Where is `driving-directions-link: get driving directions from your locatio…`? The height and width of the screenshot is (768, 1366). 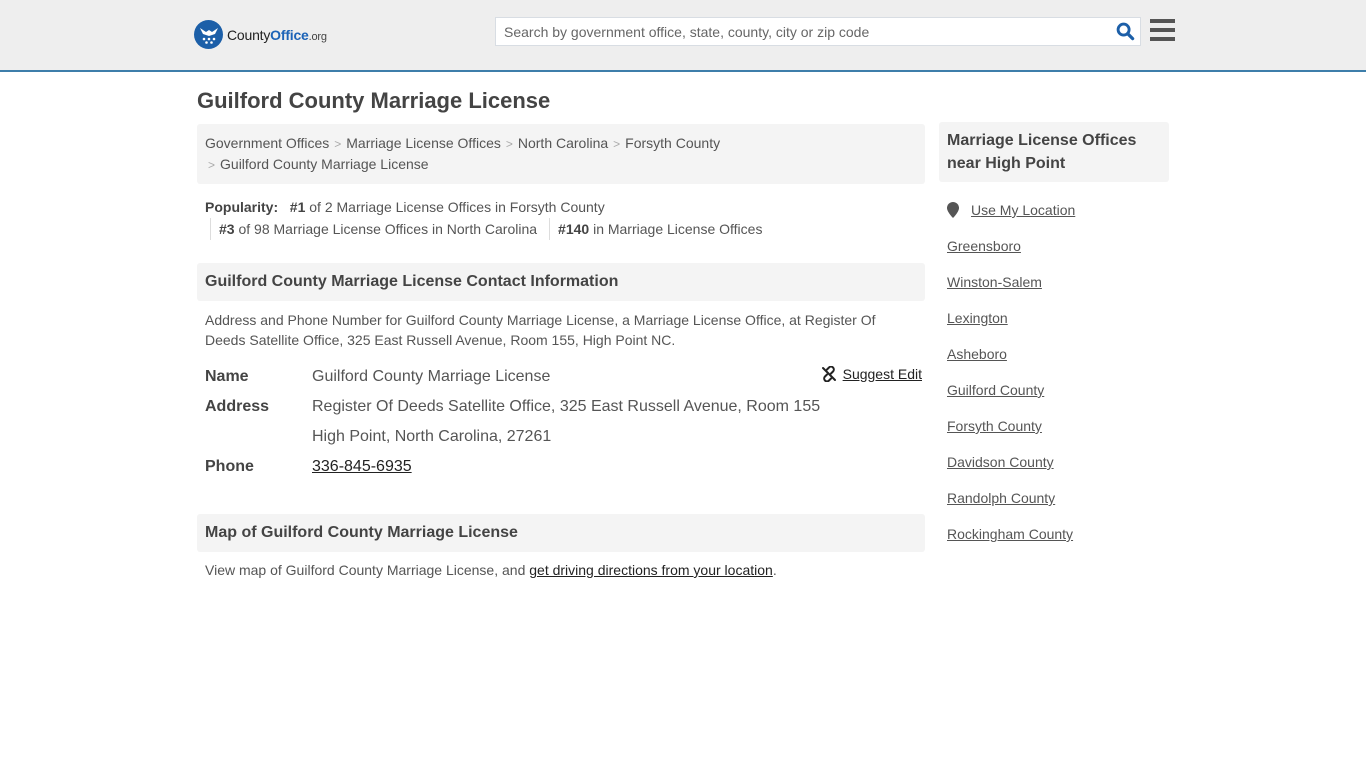
driving-directions-link: get driving directions from your locatio… is located at coordinates (651, 570).